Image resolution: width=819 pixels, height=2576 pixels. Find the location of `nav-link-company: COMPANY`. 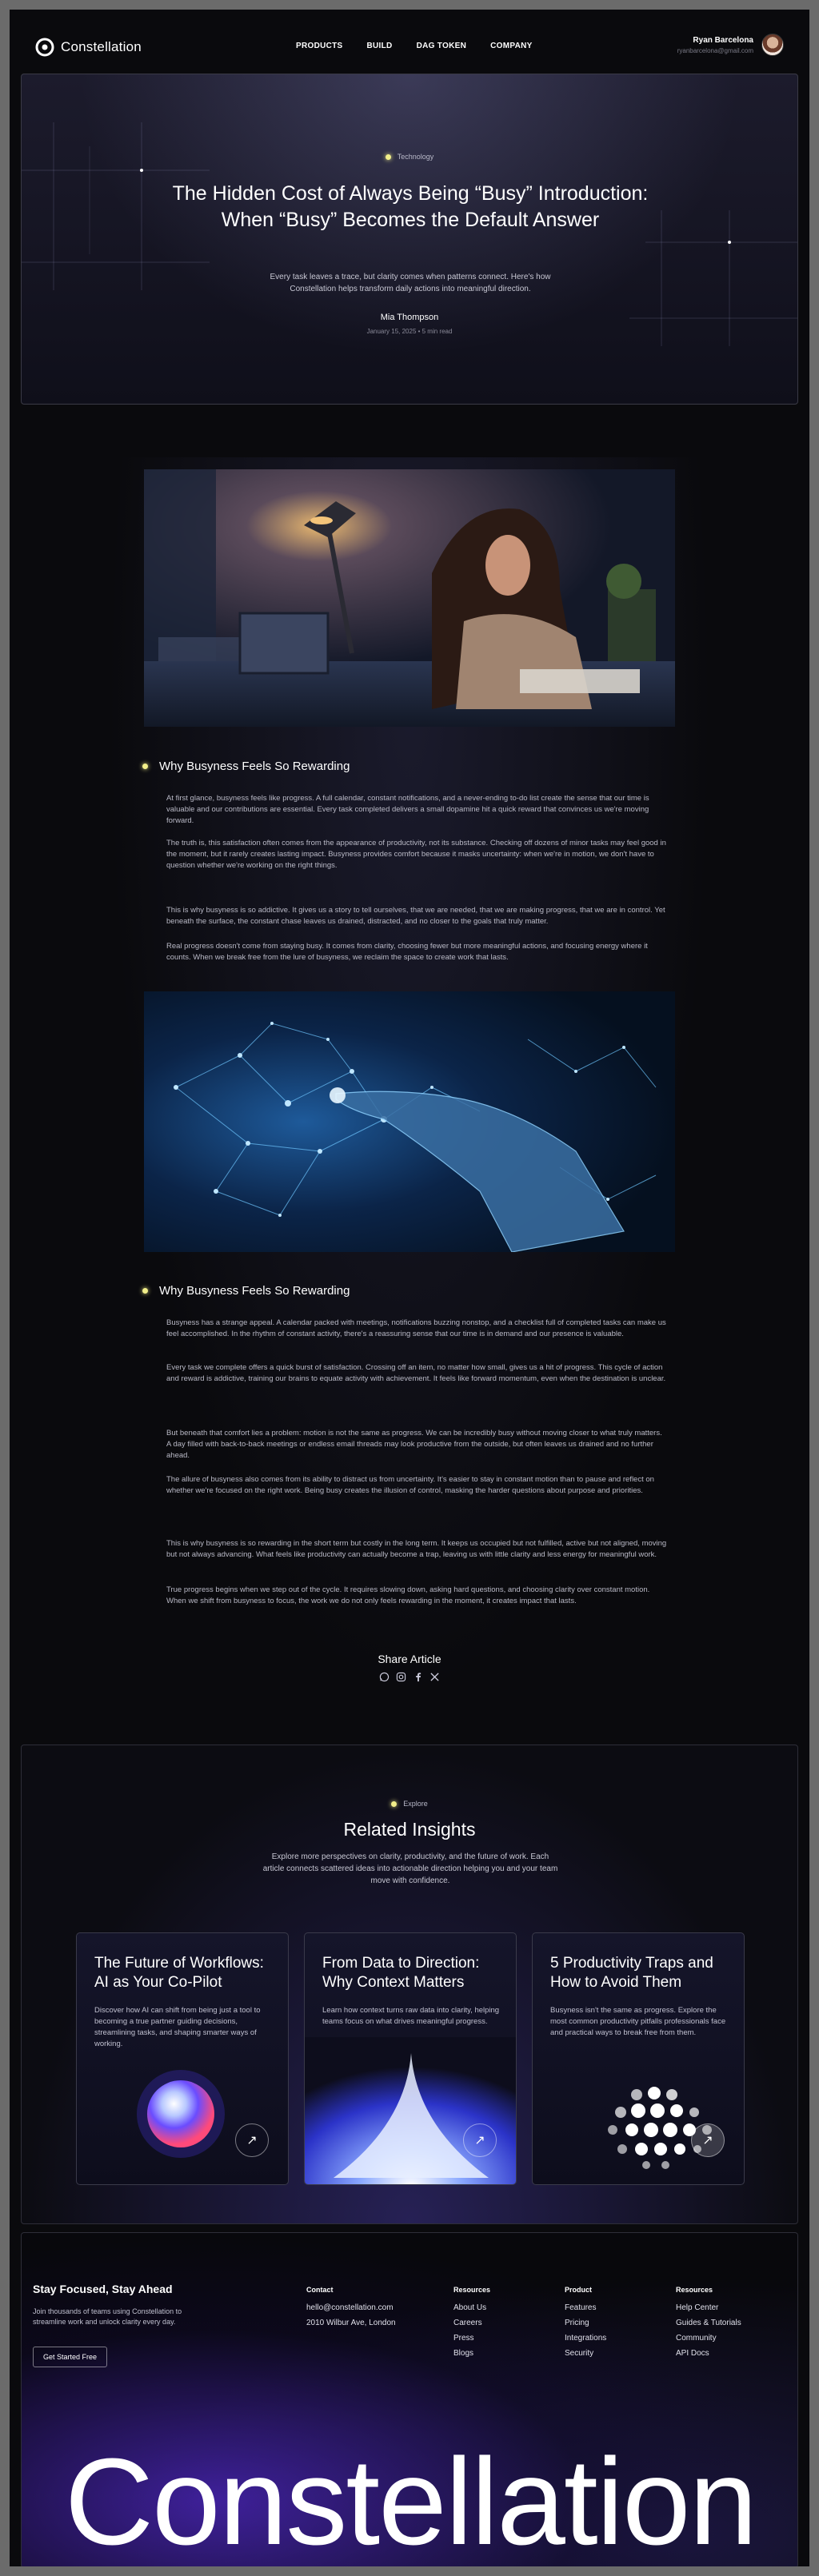

nav-link-company: COMPANY is located at coordinates (511, 46).